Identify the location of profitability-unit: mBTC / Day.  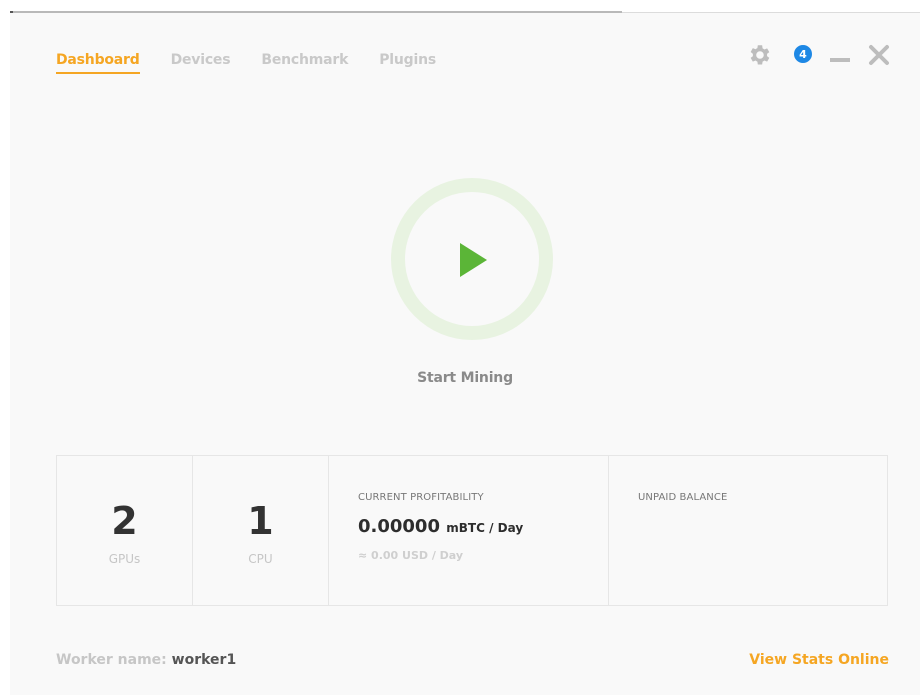
(485, 528).